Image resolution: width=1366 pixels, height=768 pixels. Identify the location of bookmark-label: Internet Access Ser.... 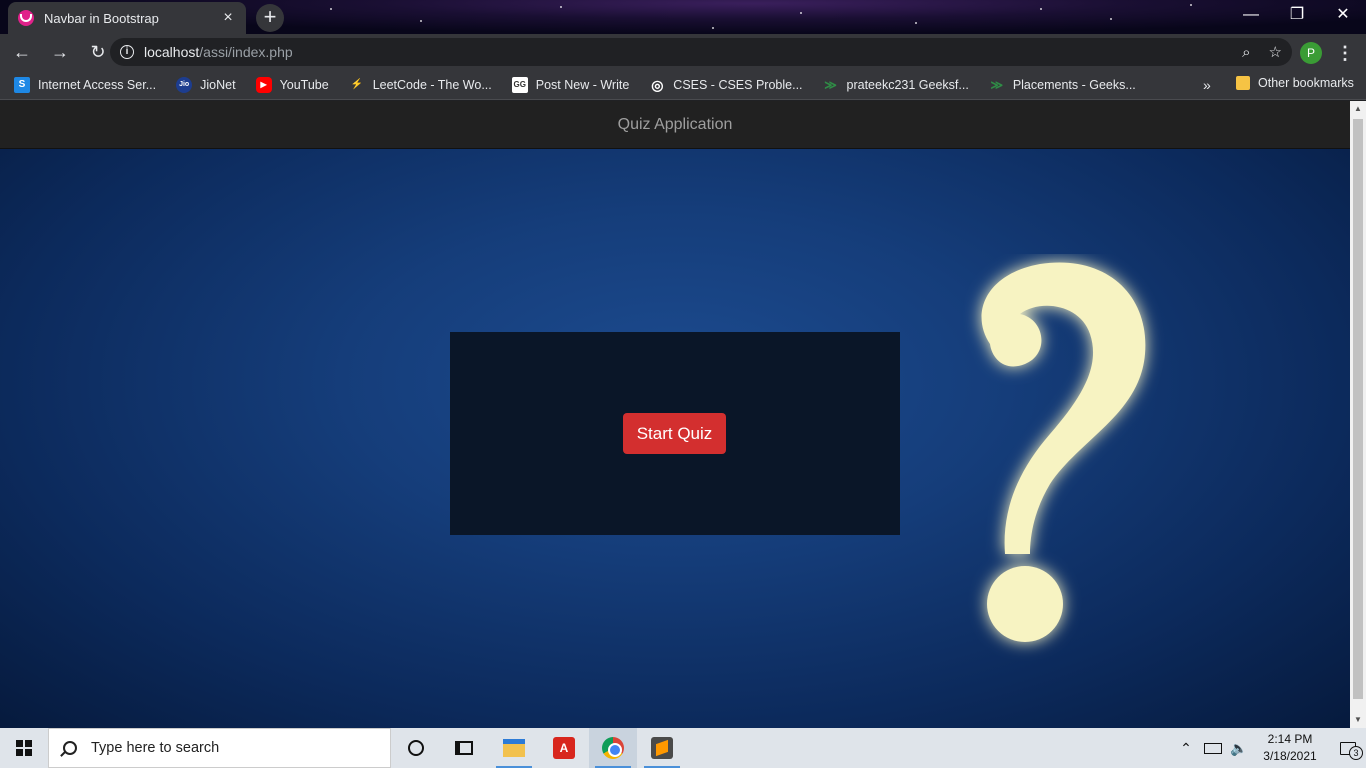
(97, 84).